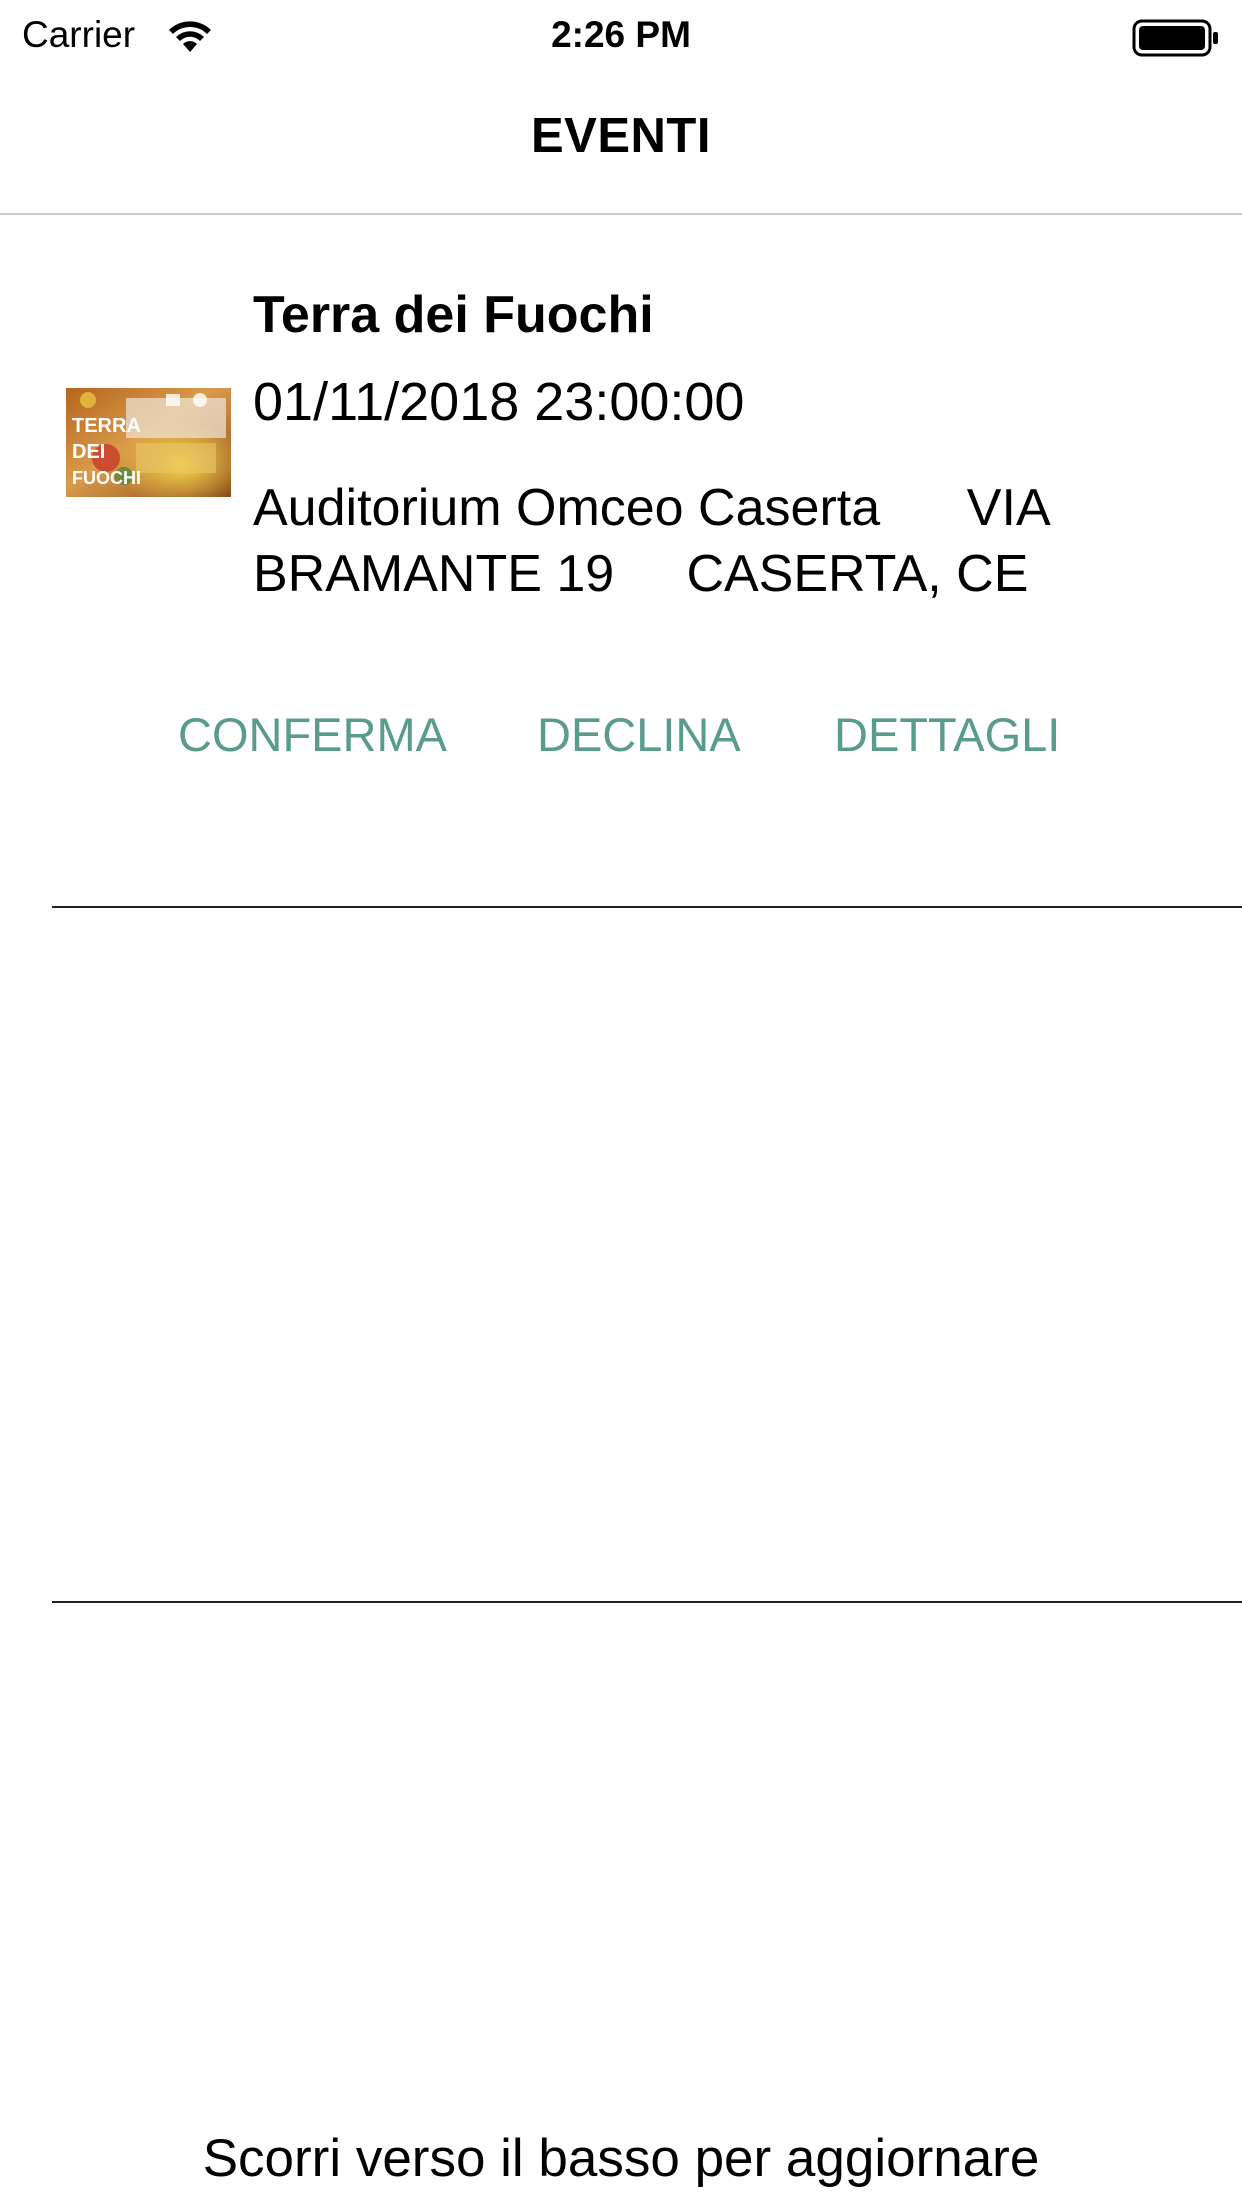 This screenshot has width=1242, height=2208. I want to click on battery-icon, so click(1175, 38).